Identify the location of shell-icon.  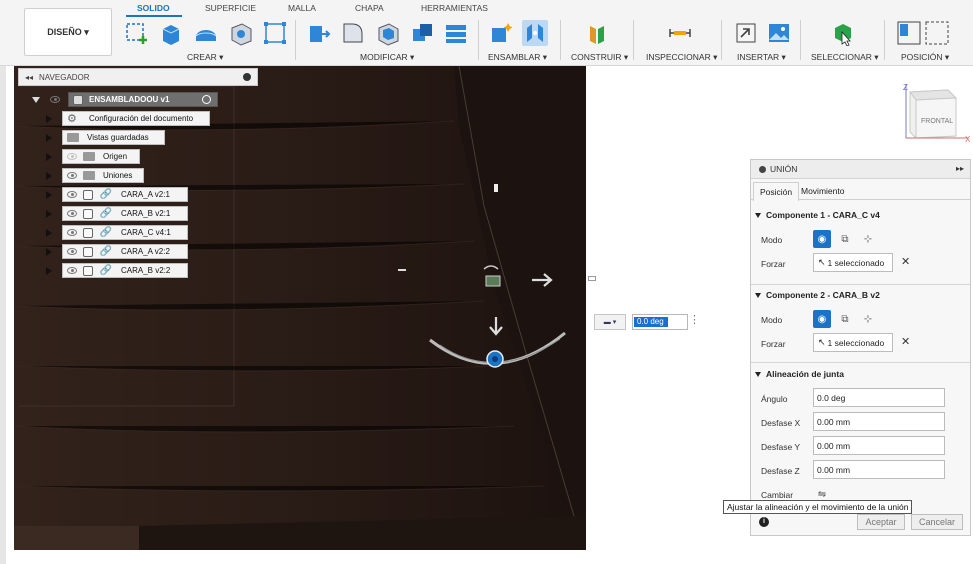
(388, 33).